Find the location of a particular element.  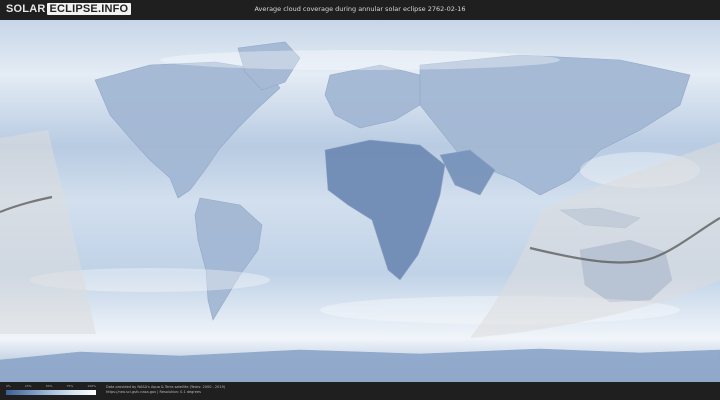

legend-ticks: 0% 25% 50% 75% 100% is located at coordinates (51, 386).